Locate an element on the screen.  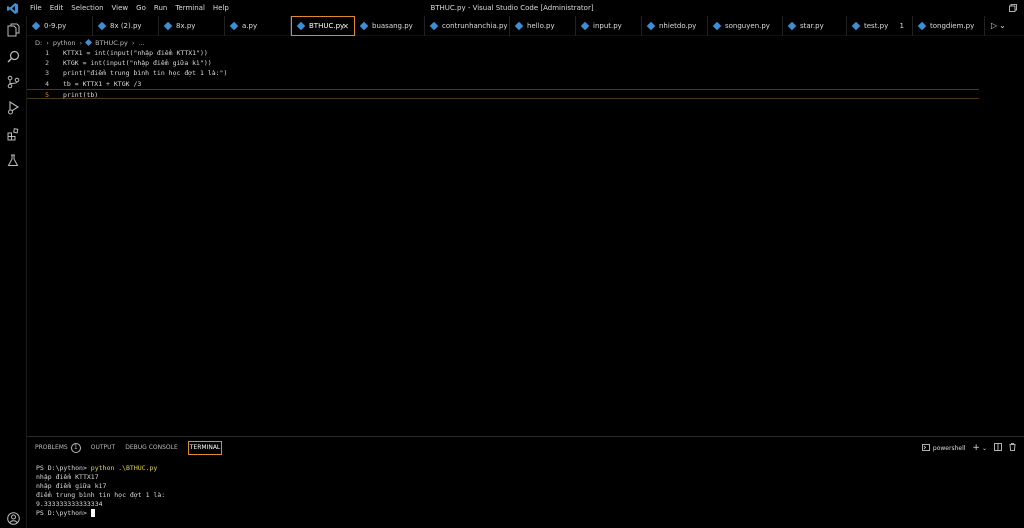
explorer-icon is located at coordinates (13, 30).